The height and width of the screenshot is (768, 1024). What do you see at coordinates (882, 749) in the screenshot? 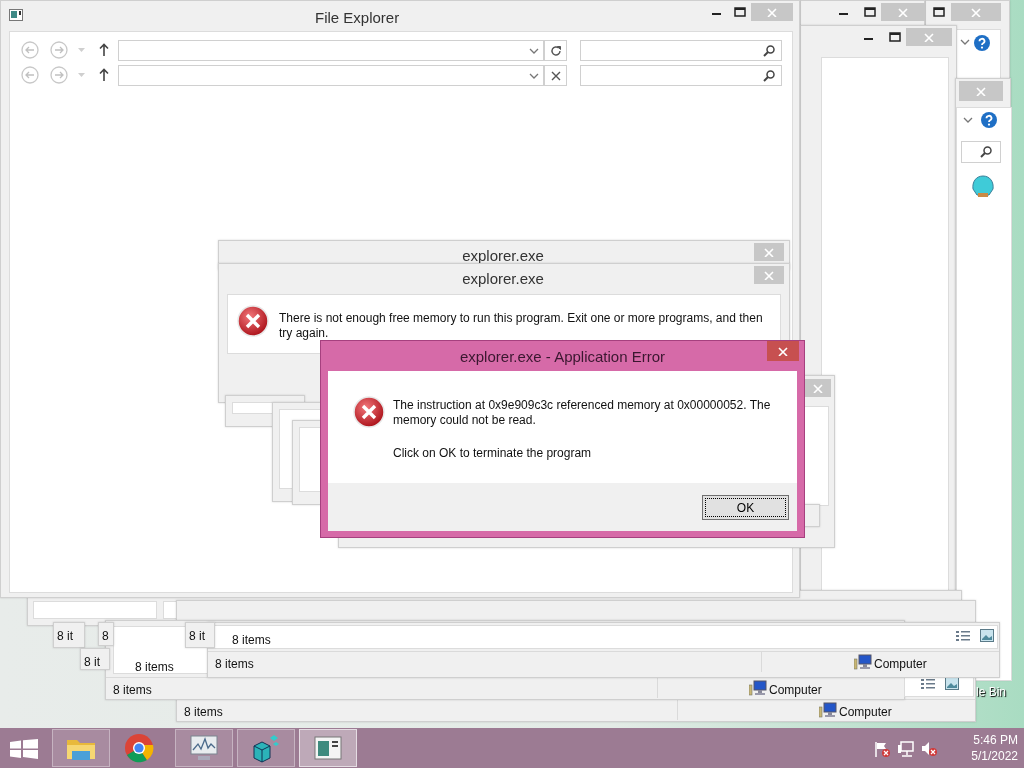
I see `flag-icon` at bounding box center [882, 749].